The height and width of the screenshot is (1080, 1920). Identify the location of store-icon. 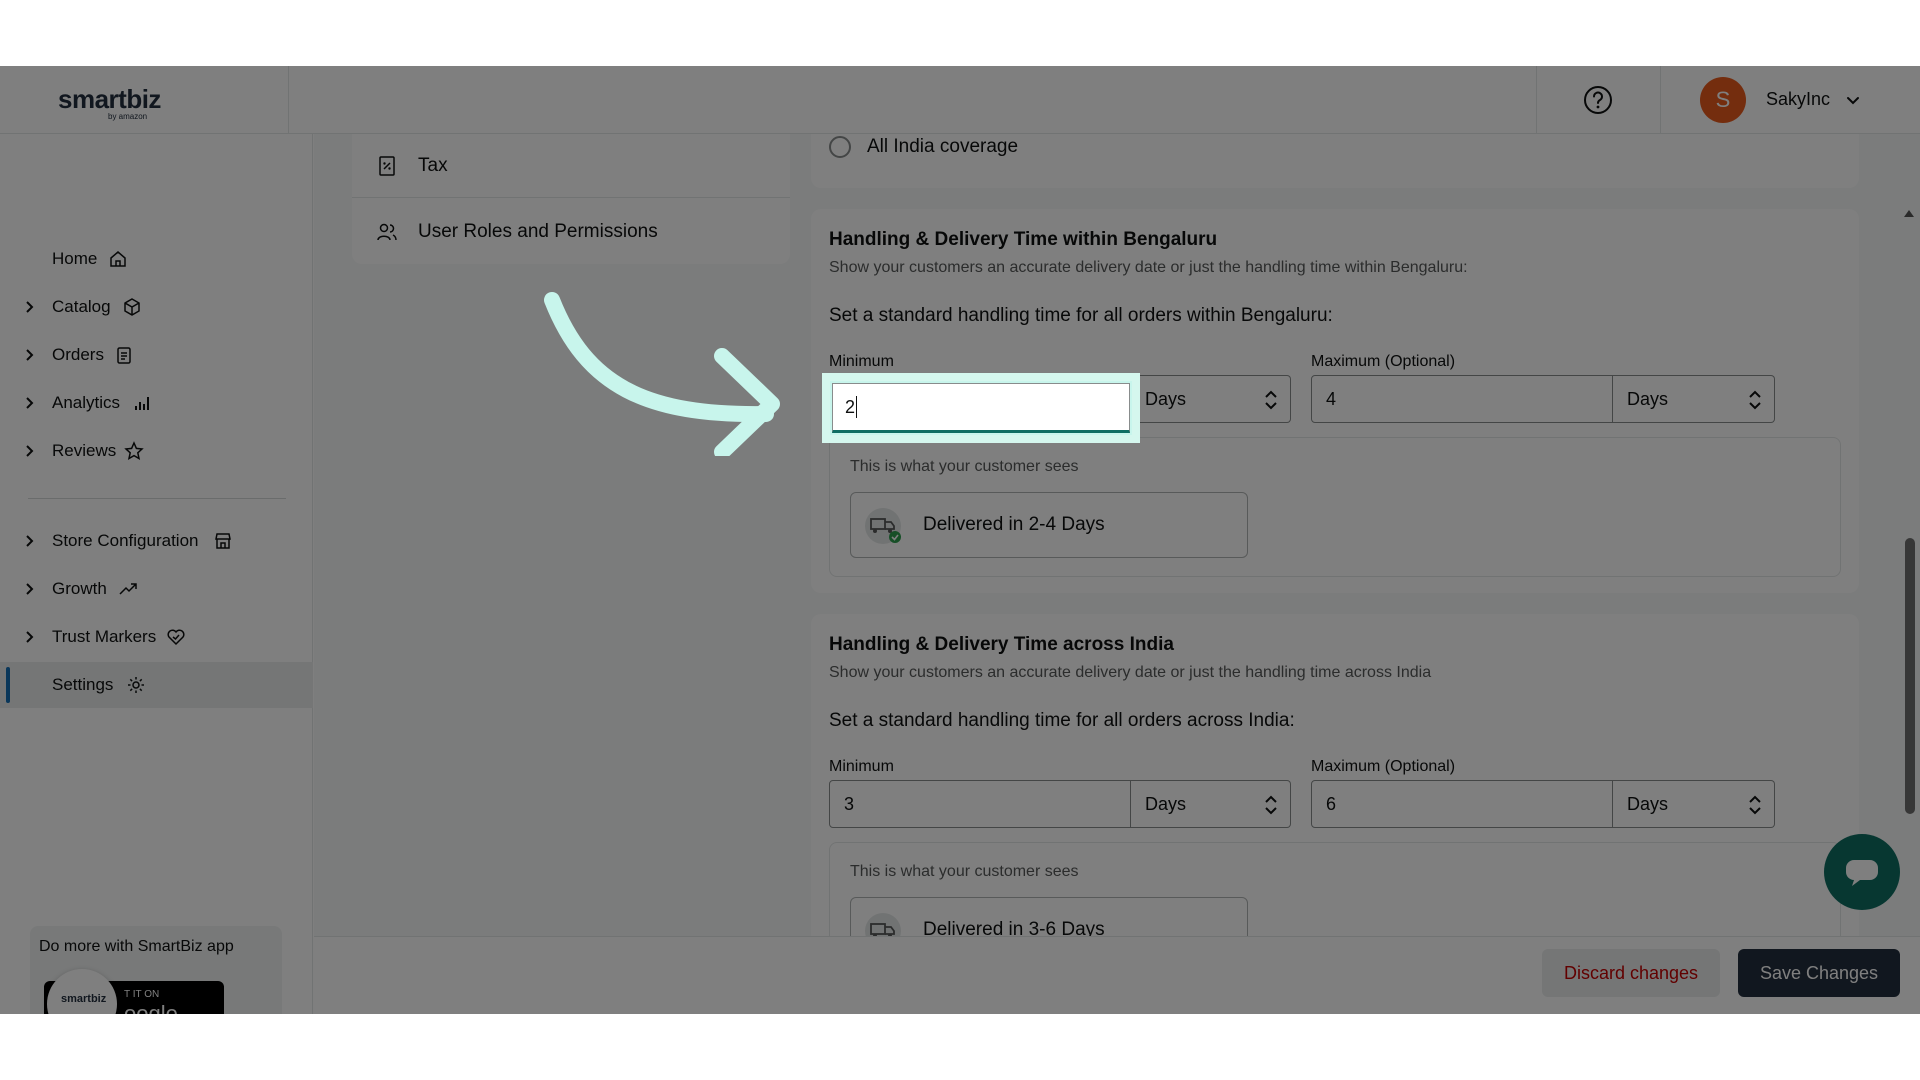
(223, 541).